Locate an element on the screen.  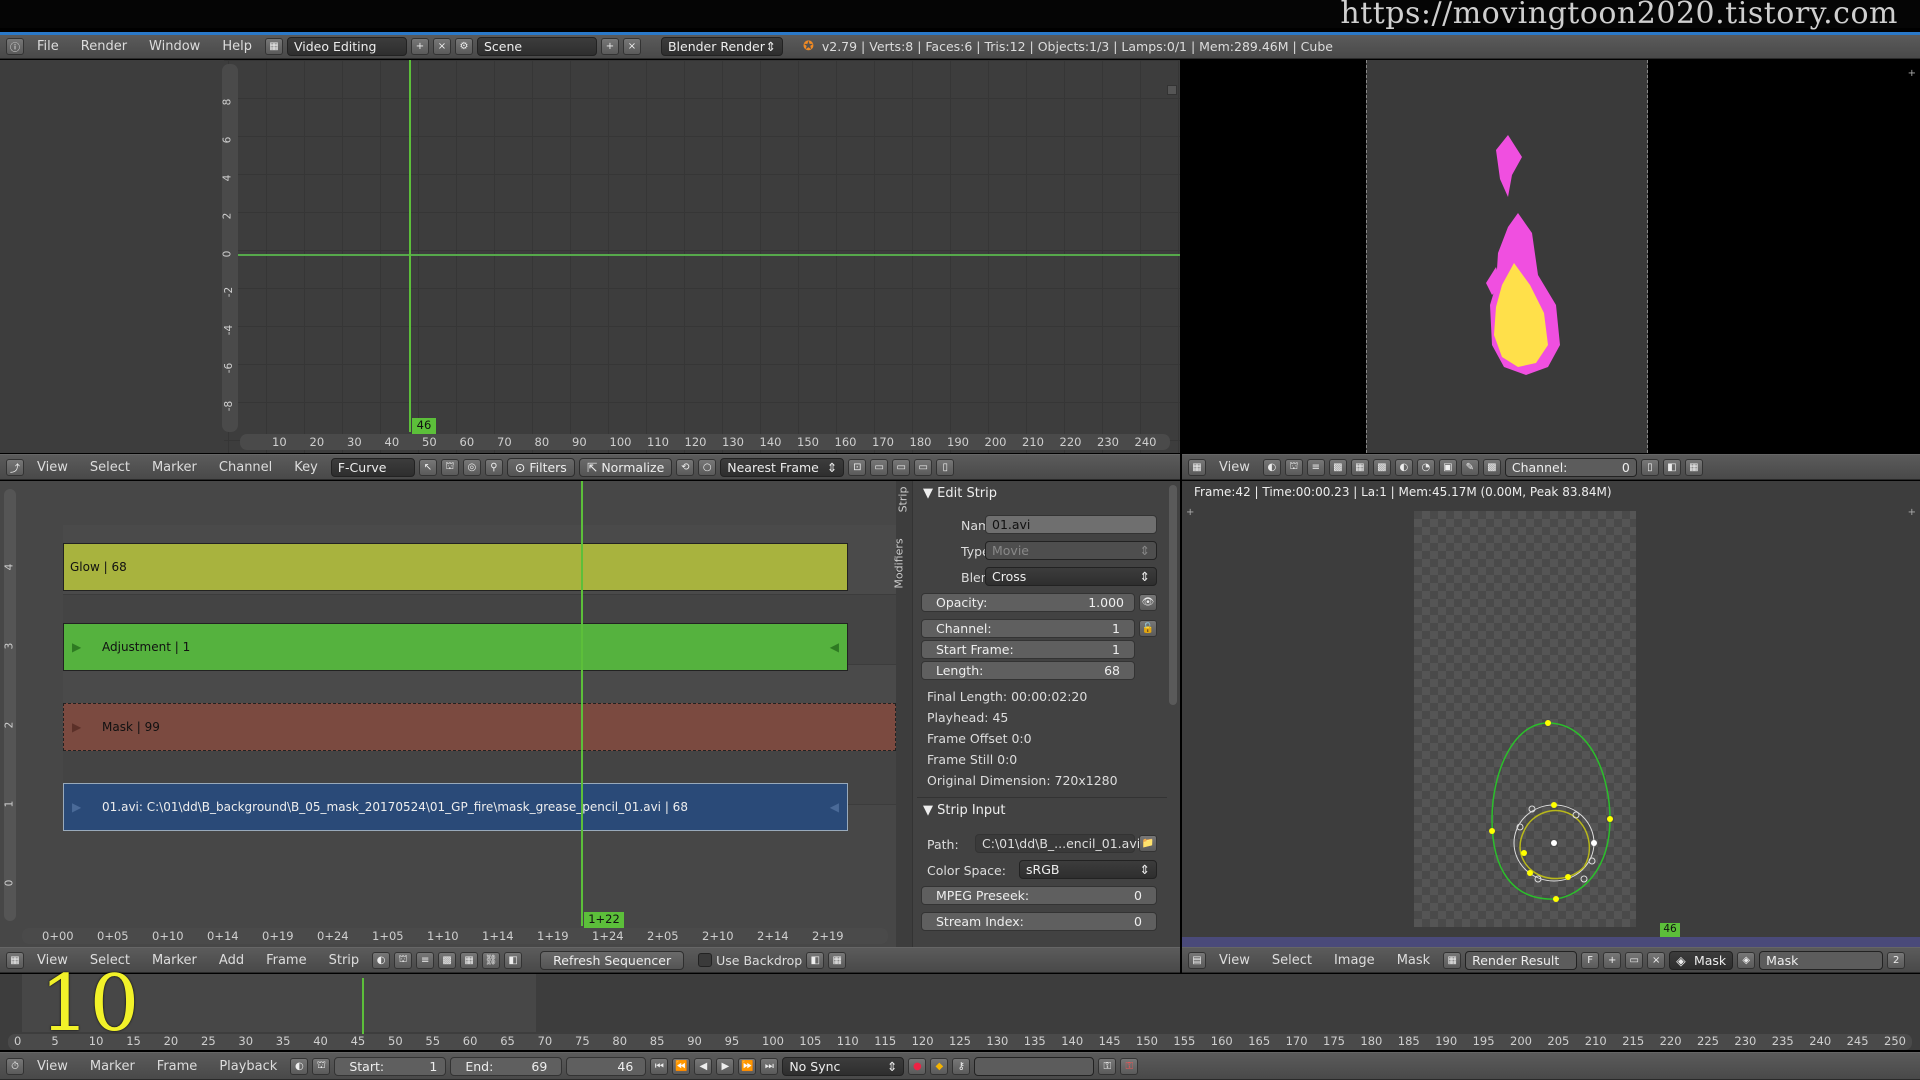
folder-icon: 📁 is located at coordinates (1148, 843).